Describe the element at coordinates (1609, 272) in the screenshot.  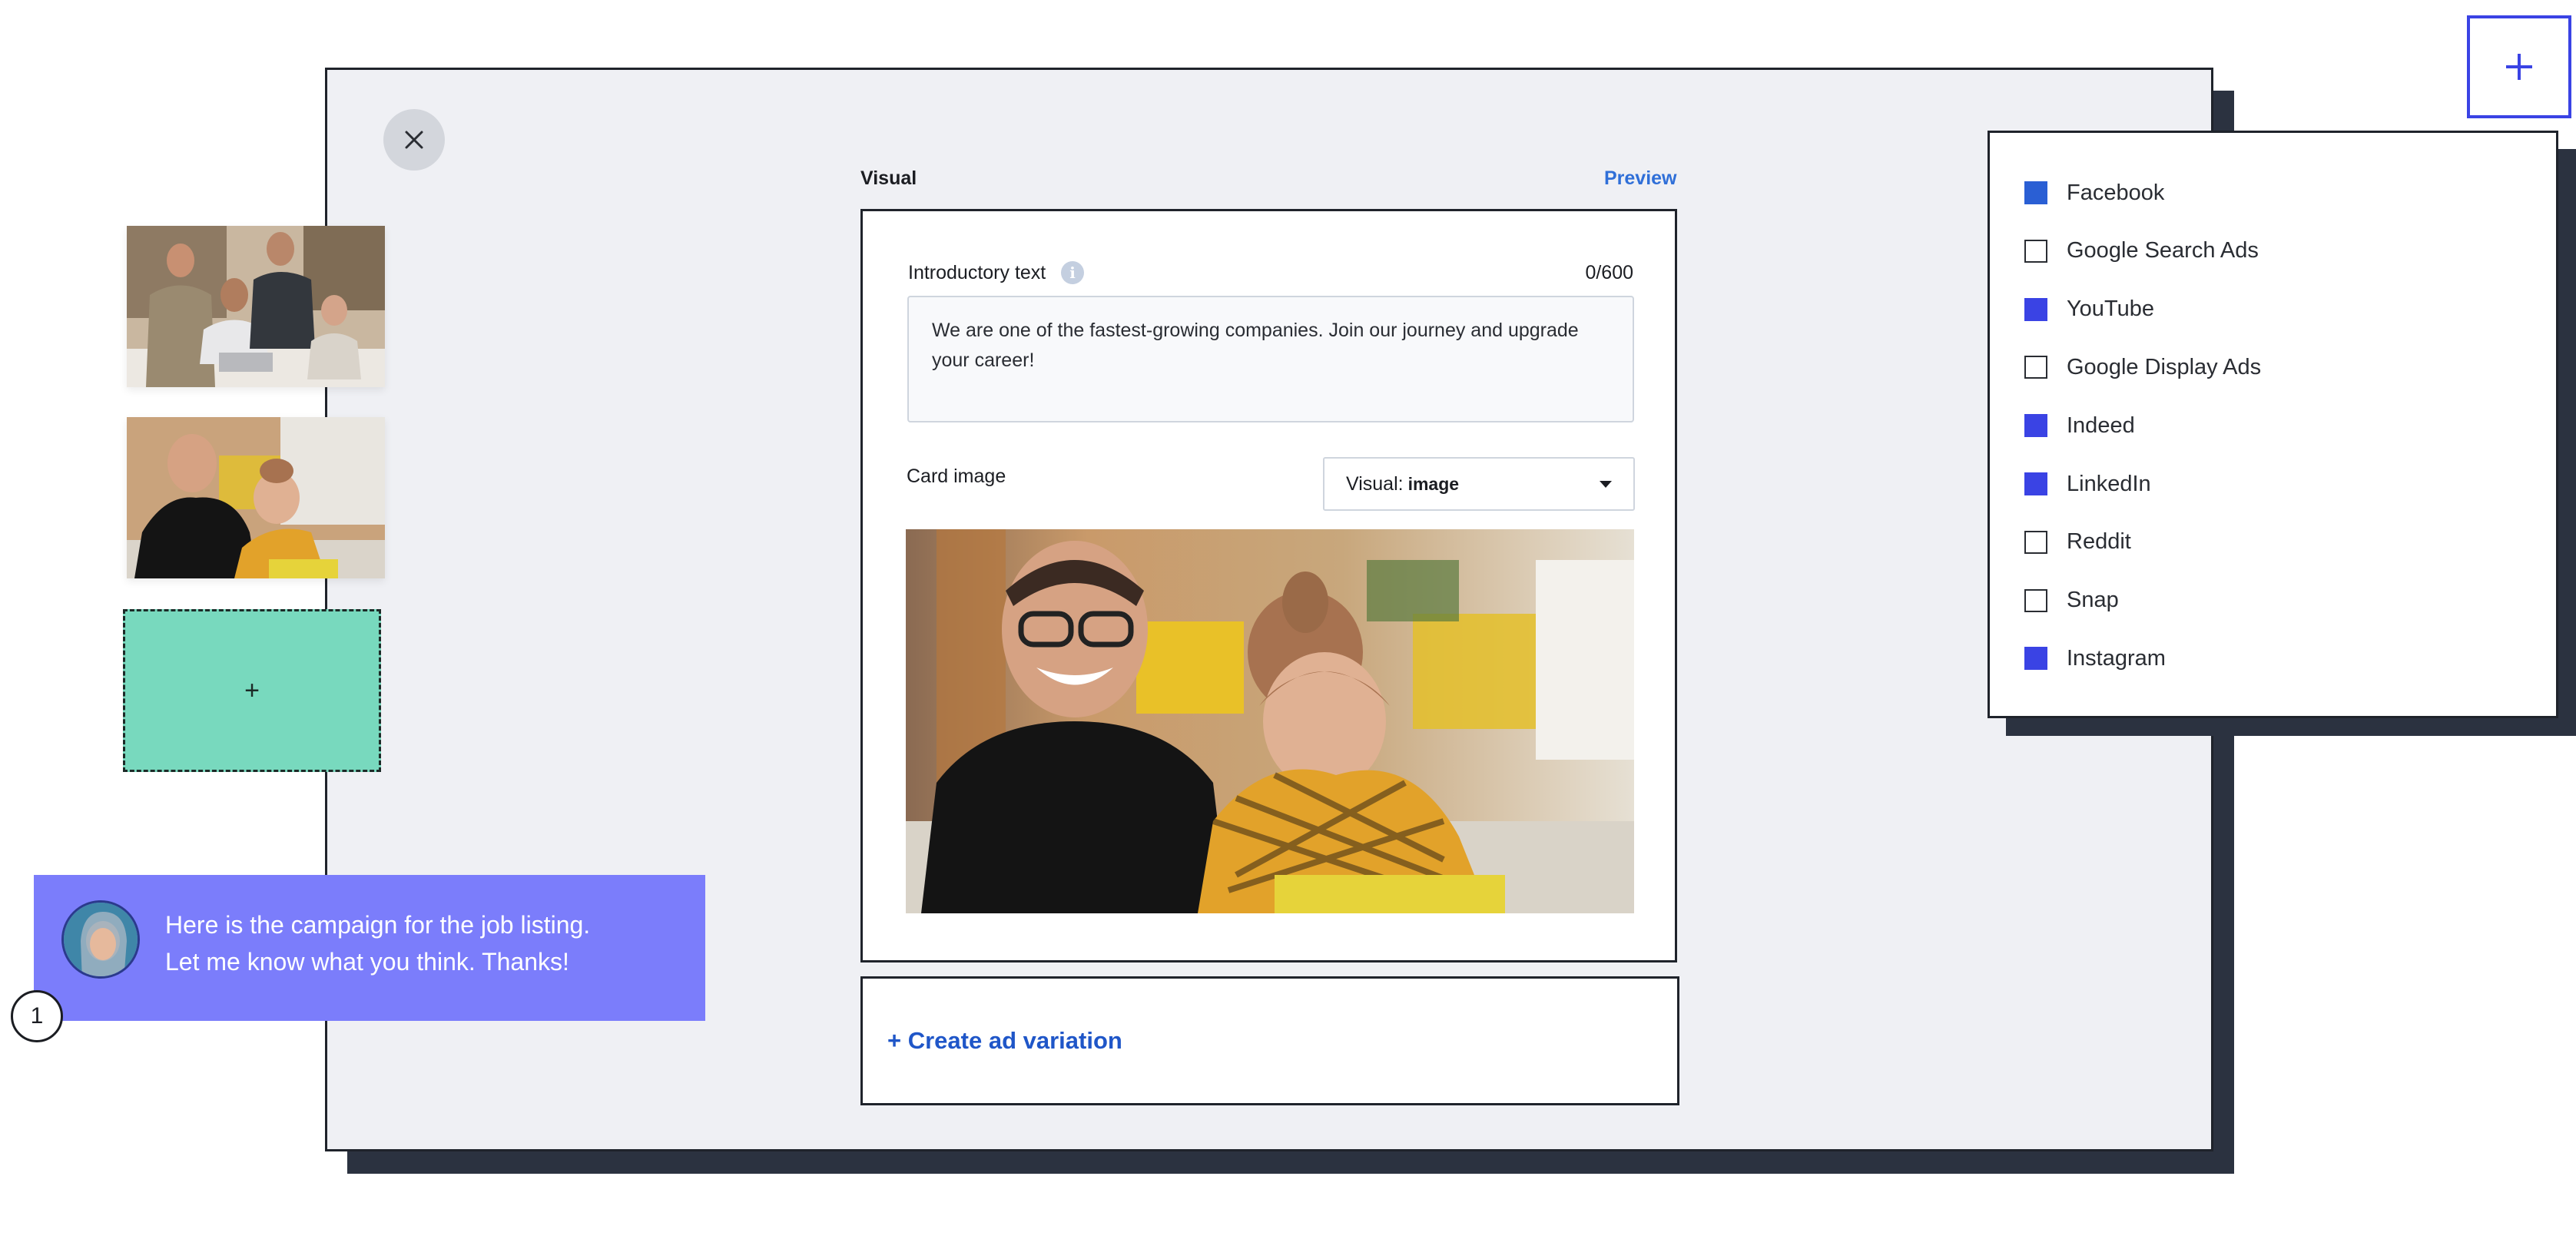
I see `character-counter: 0/600` at that location.